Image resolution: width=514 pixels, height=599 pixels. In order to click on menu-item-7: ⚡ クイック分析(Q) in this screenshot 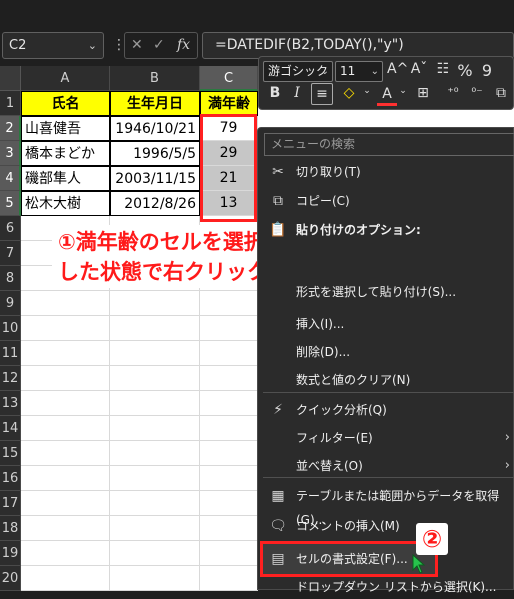, I will do `click(385, 410)`.